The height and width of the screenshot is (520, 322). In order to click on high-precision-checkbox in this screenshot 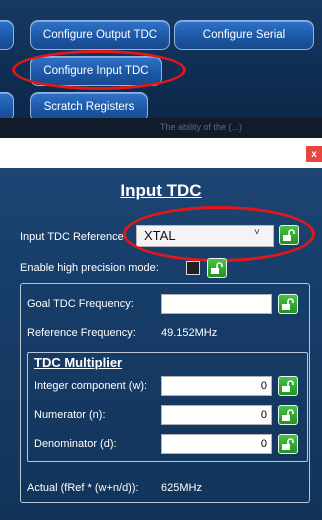, I will do `click(193, 268)`.